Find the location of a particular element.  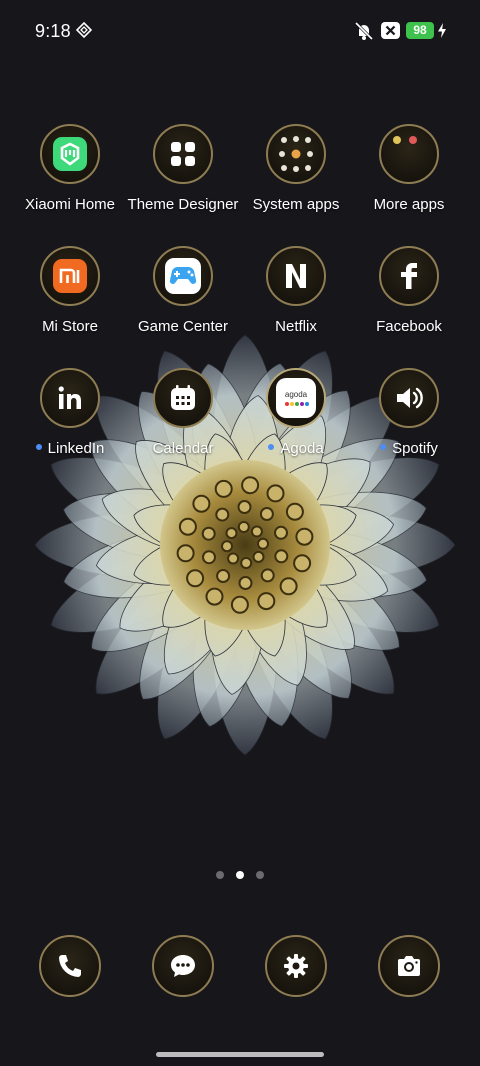

app-label: Xiaomi Home is located at coordinates (70, 204).